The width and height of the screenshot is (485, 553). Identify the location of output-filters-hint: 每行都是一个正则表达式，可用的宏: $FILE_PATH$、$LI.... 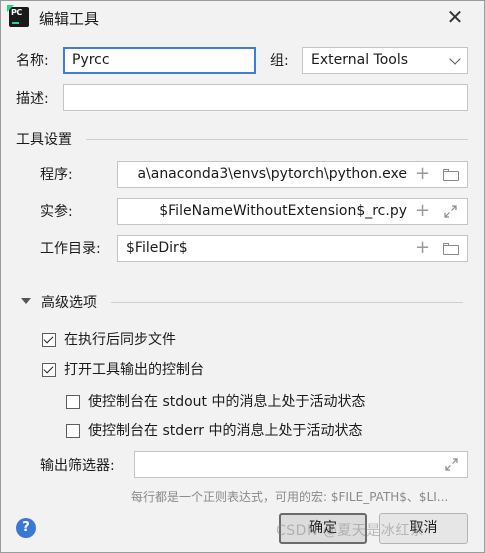
(290, 497).